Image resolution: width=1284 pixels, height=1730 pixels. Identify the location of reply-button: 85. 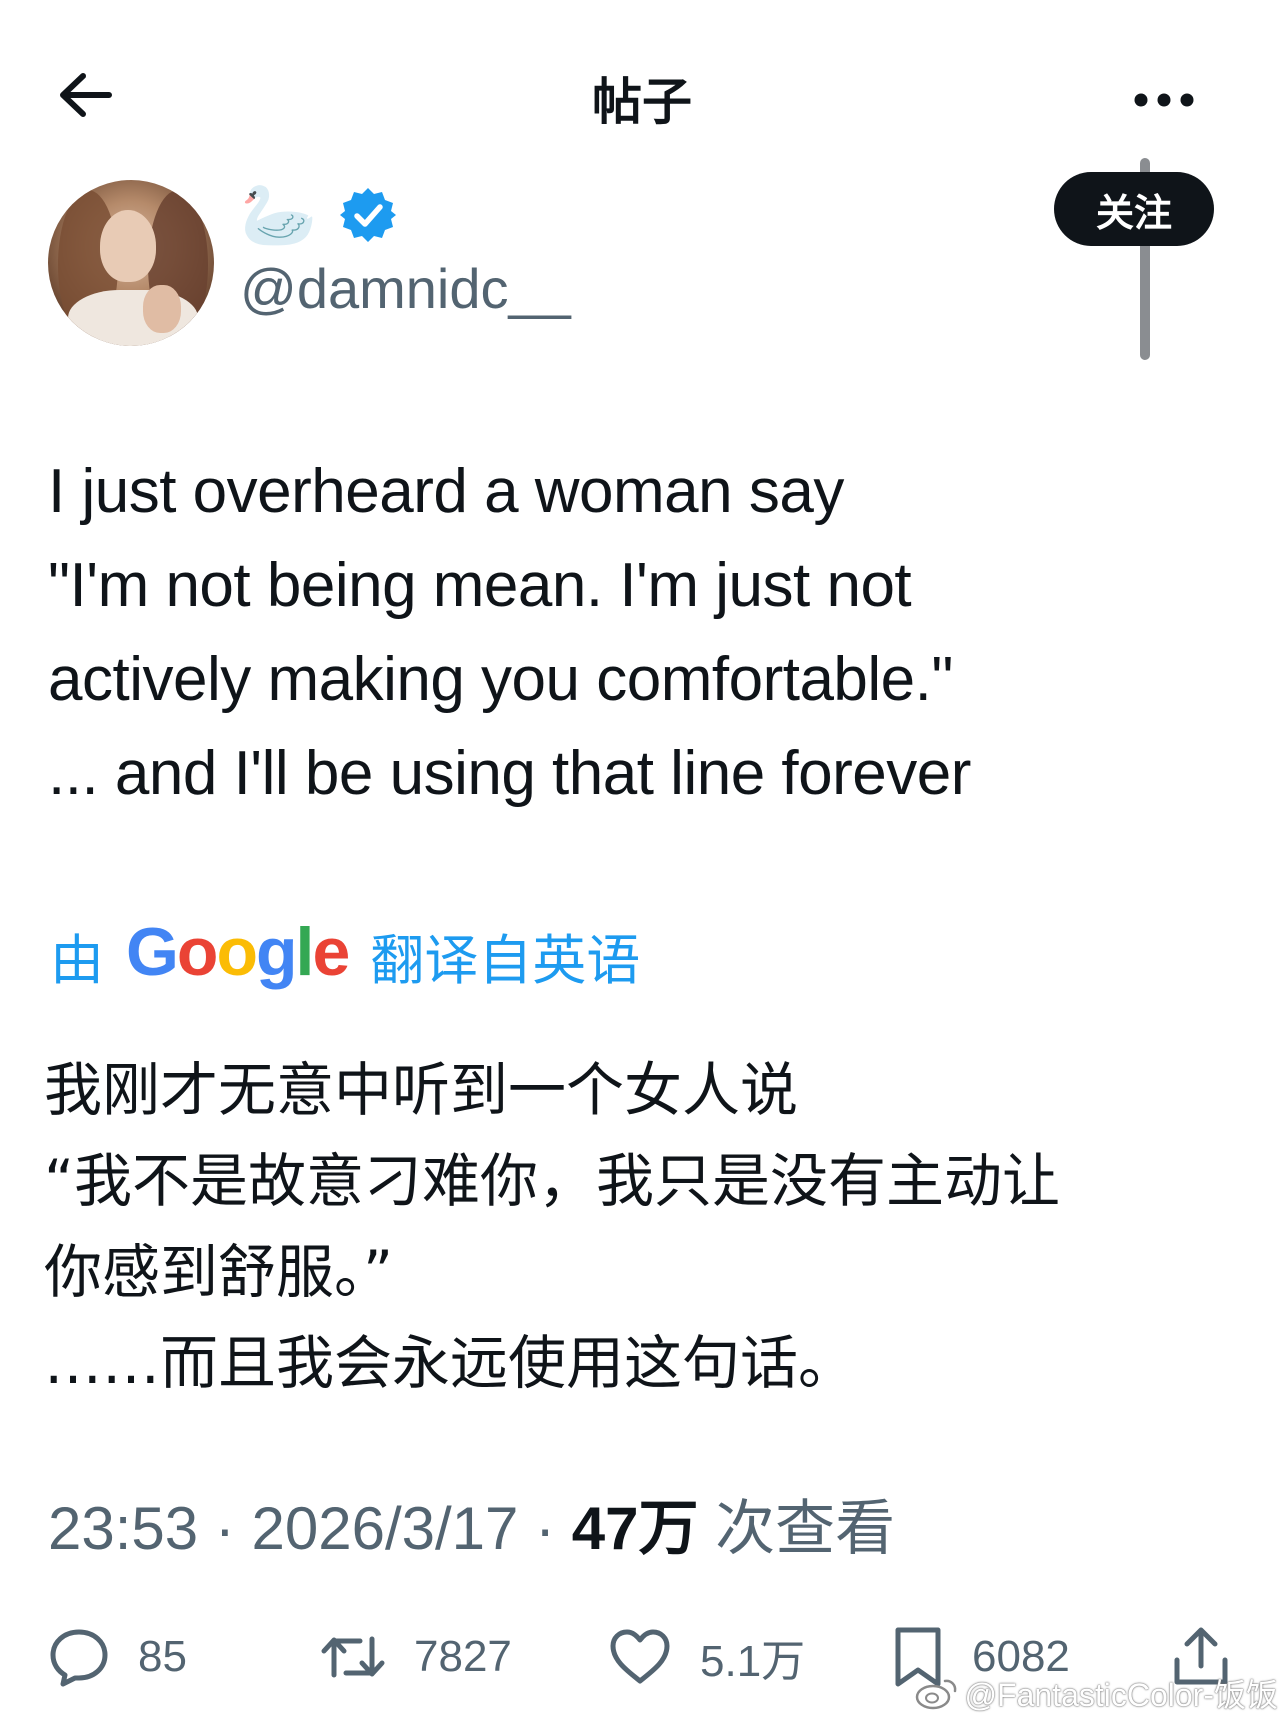
(117, 1657).